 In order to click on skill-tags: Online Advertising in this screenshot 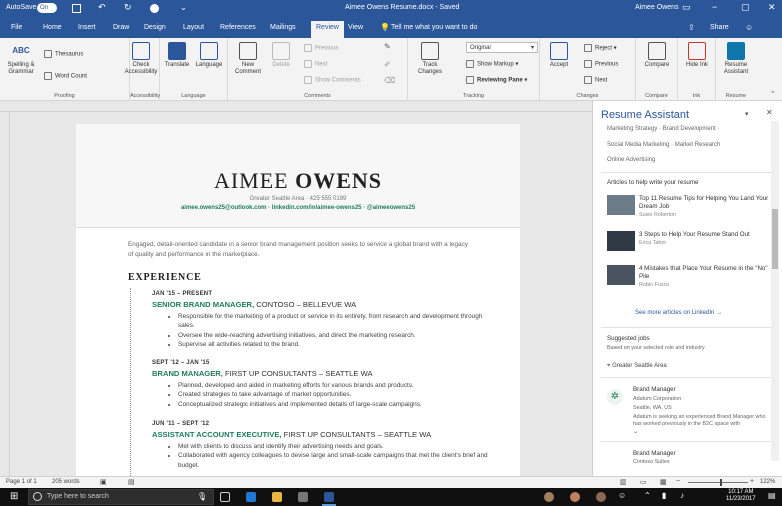, I will do `click(631, 160)`.